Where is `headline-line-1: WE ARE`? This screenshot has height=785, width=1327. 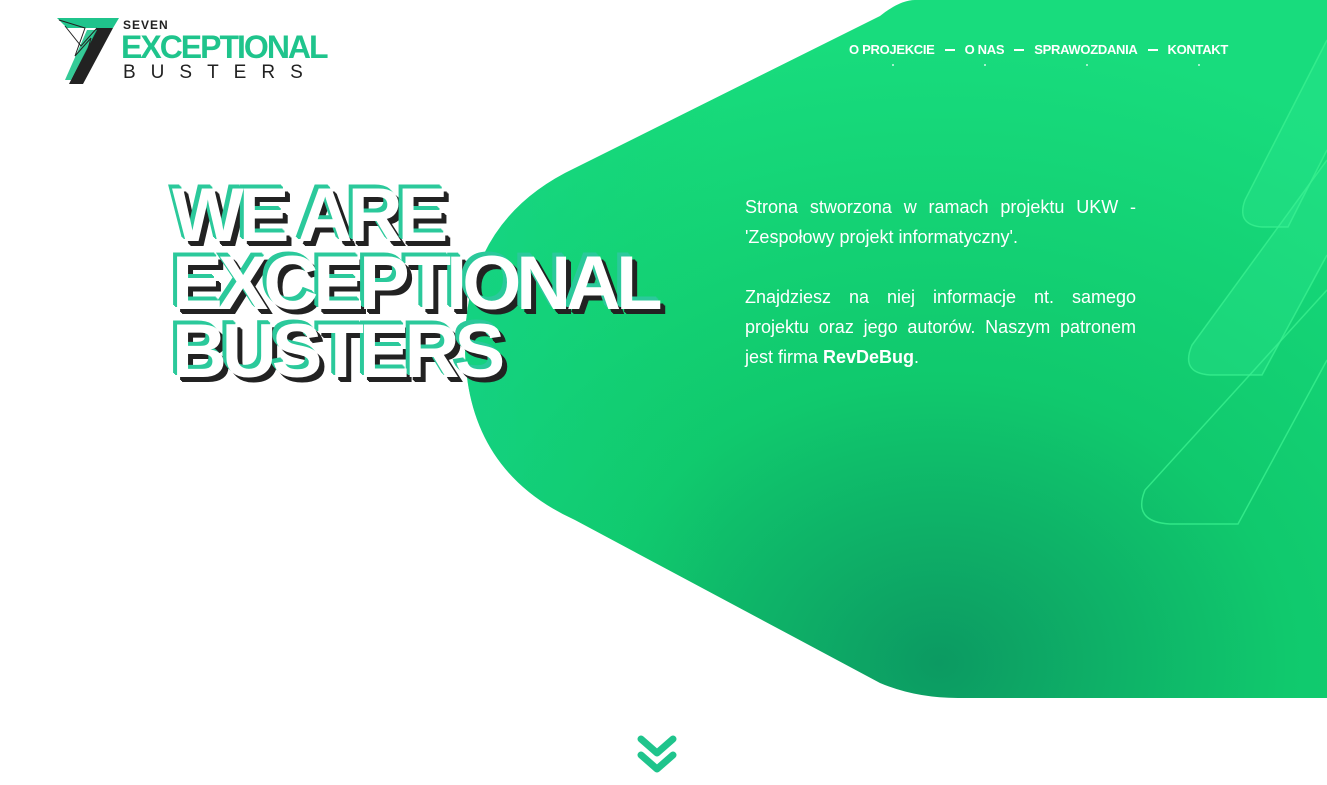 headline-line-1: WE ARE is located at coordinates (310, 215).